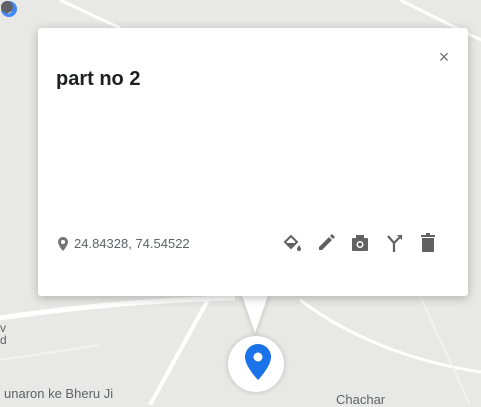  What do you see at coordinates (63, 243) in the screenshot?
I see `location-pin-icon` at bounding box center [63, 243].